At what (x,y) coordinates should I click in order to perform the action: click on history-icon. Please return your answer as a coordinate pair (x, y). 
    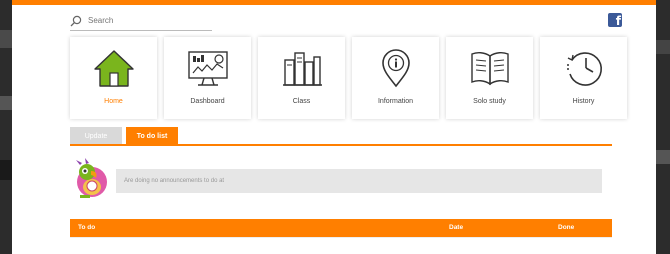
    Looking at the image, I should click on (584, 68).